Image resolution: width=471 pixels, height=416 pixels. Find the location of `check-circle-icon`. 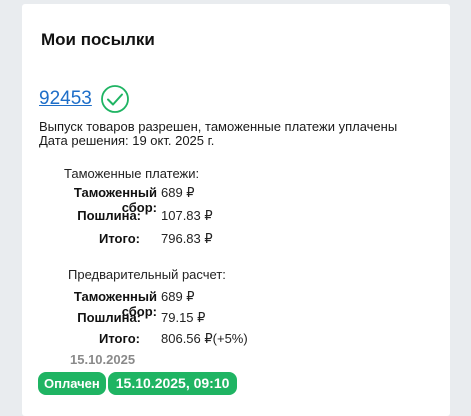

check-circle-icon is located at coordinates (115, 99).